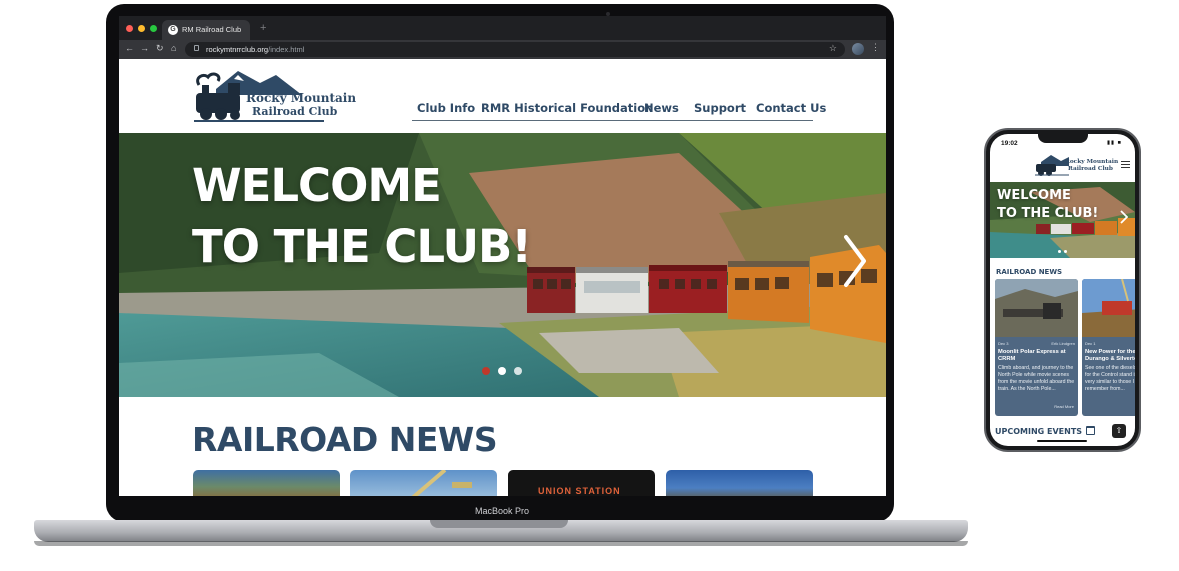  I want to click on hero-heading: WELCOME TO THE CLUB!, so click(362, 216).